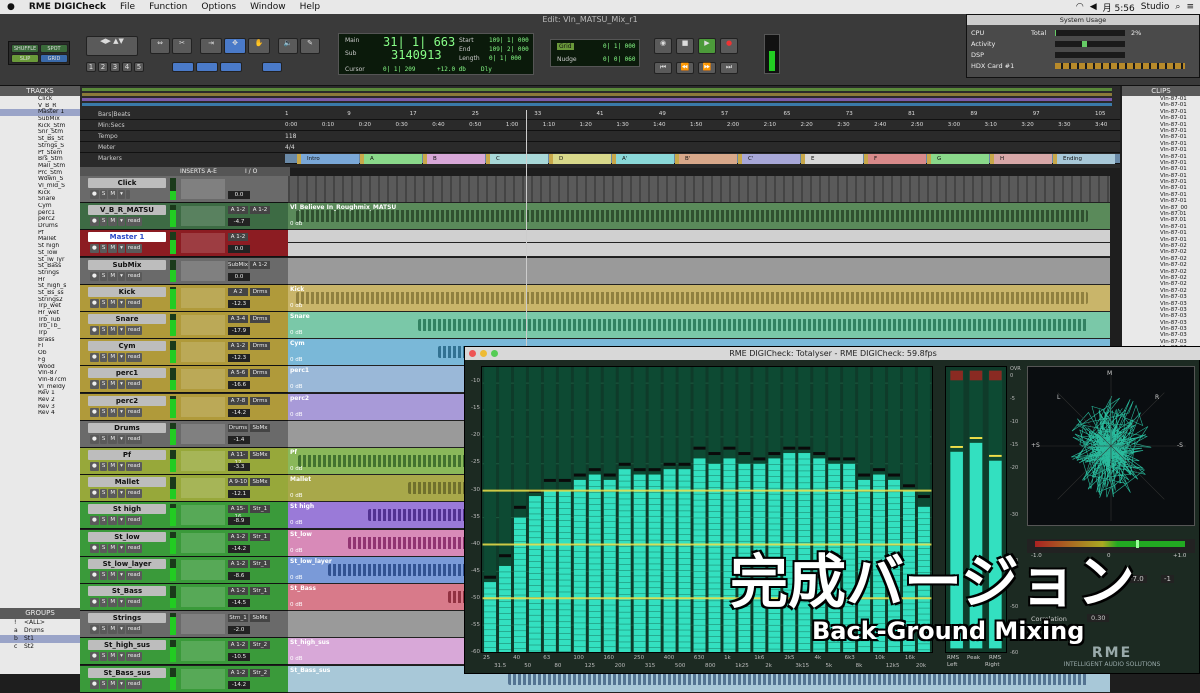 The width and height of the screenshot is (1200, 693). What do you see at coordinates (40, 266) in the screenshot?
I see `tracks-list-item: St_Bass` at bounding box center [40, 266].